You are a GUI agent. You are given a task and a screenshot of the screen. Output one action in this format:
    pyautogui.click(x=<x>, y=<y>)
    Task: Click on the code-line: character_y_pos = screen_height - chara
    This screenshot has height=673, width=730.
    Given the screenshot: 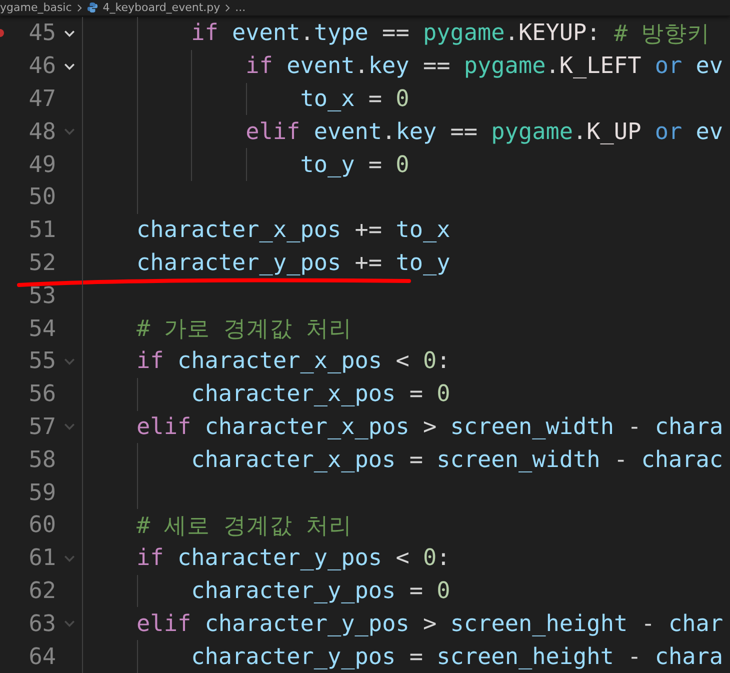 What is the action you would take?
    pyautogui.click(x=403, y=656)
    